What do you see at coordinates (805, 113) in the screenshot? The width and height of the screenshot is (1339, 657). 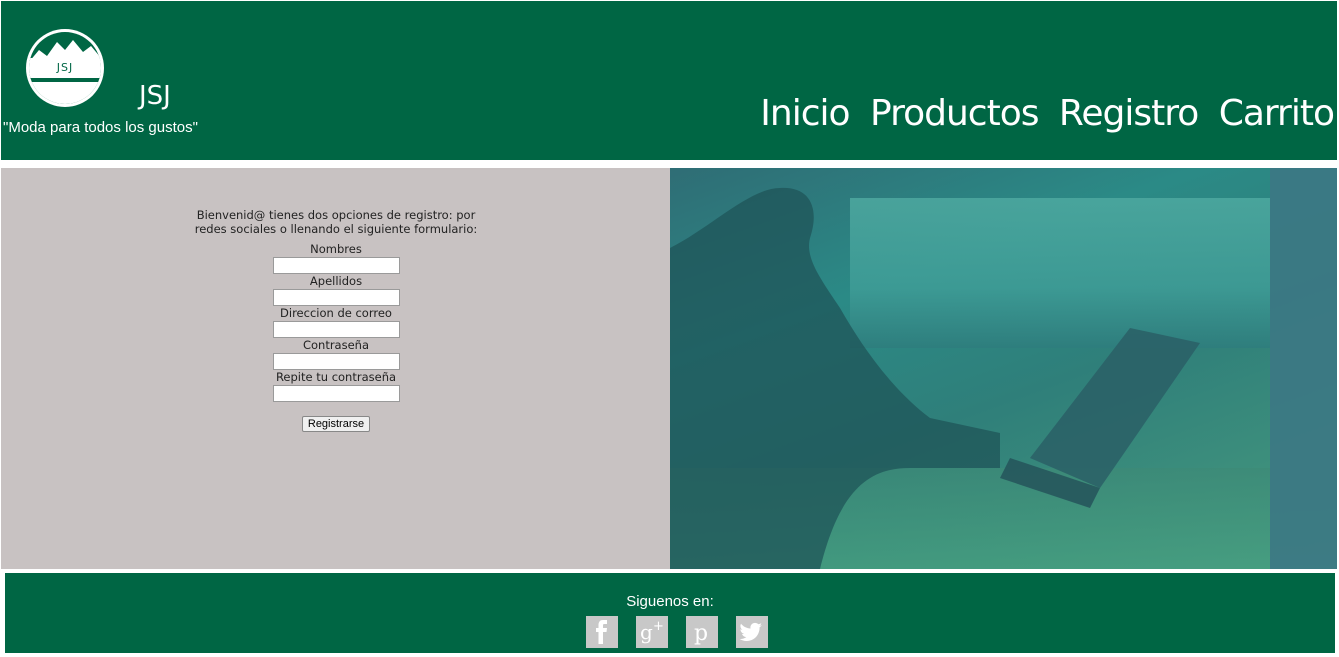 I see `nav-inicio: Inicio` at bounding box center [805, 113].